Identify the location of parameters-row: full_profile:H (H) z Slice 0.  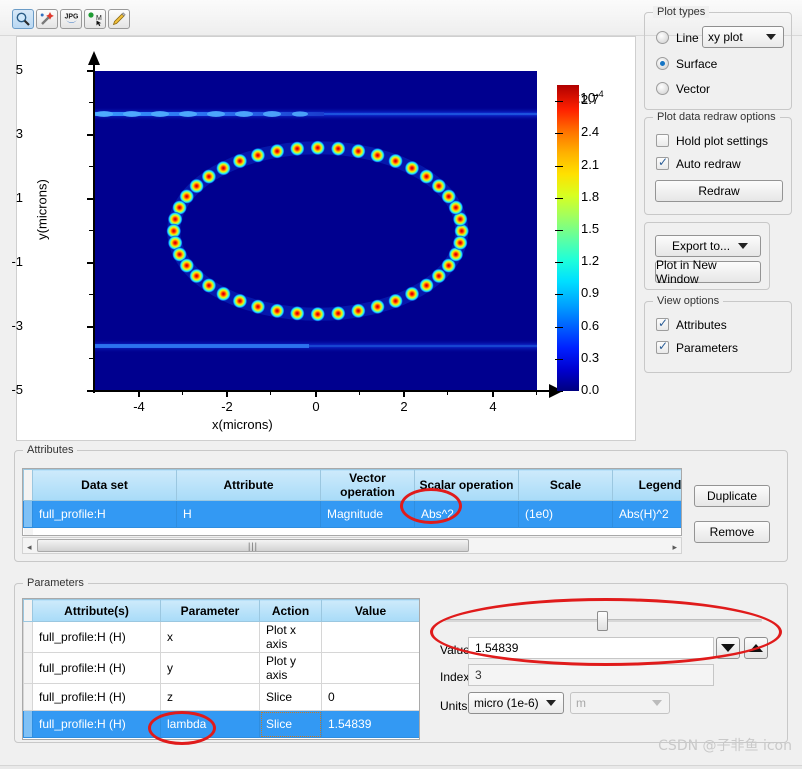
(221, 697).